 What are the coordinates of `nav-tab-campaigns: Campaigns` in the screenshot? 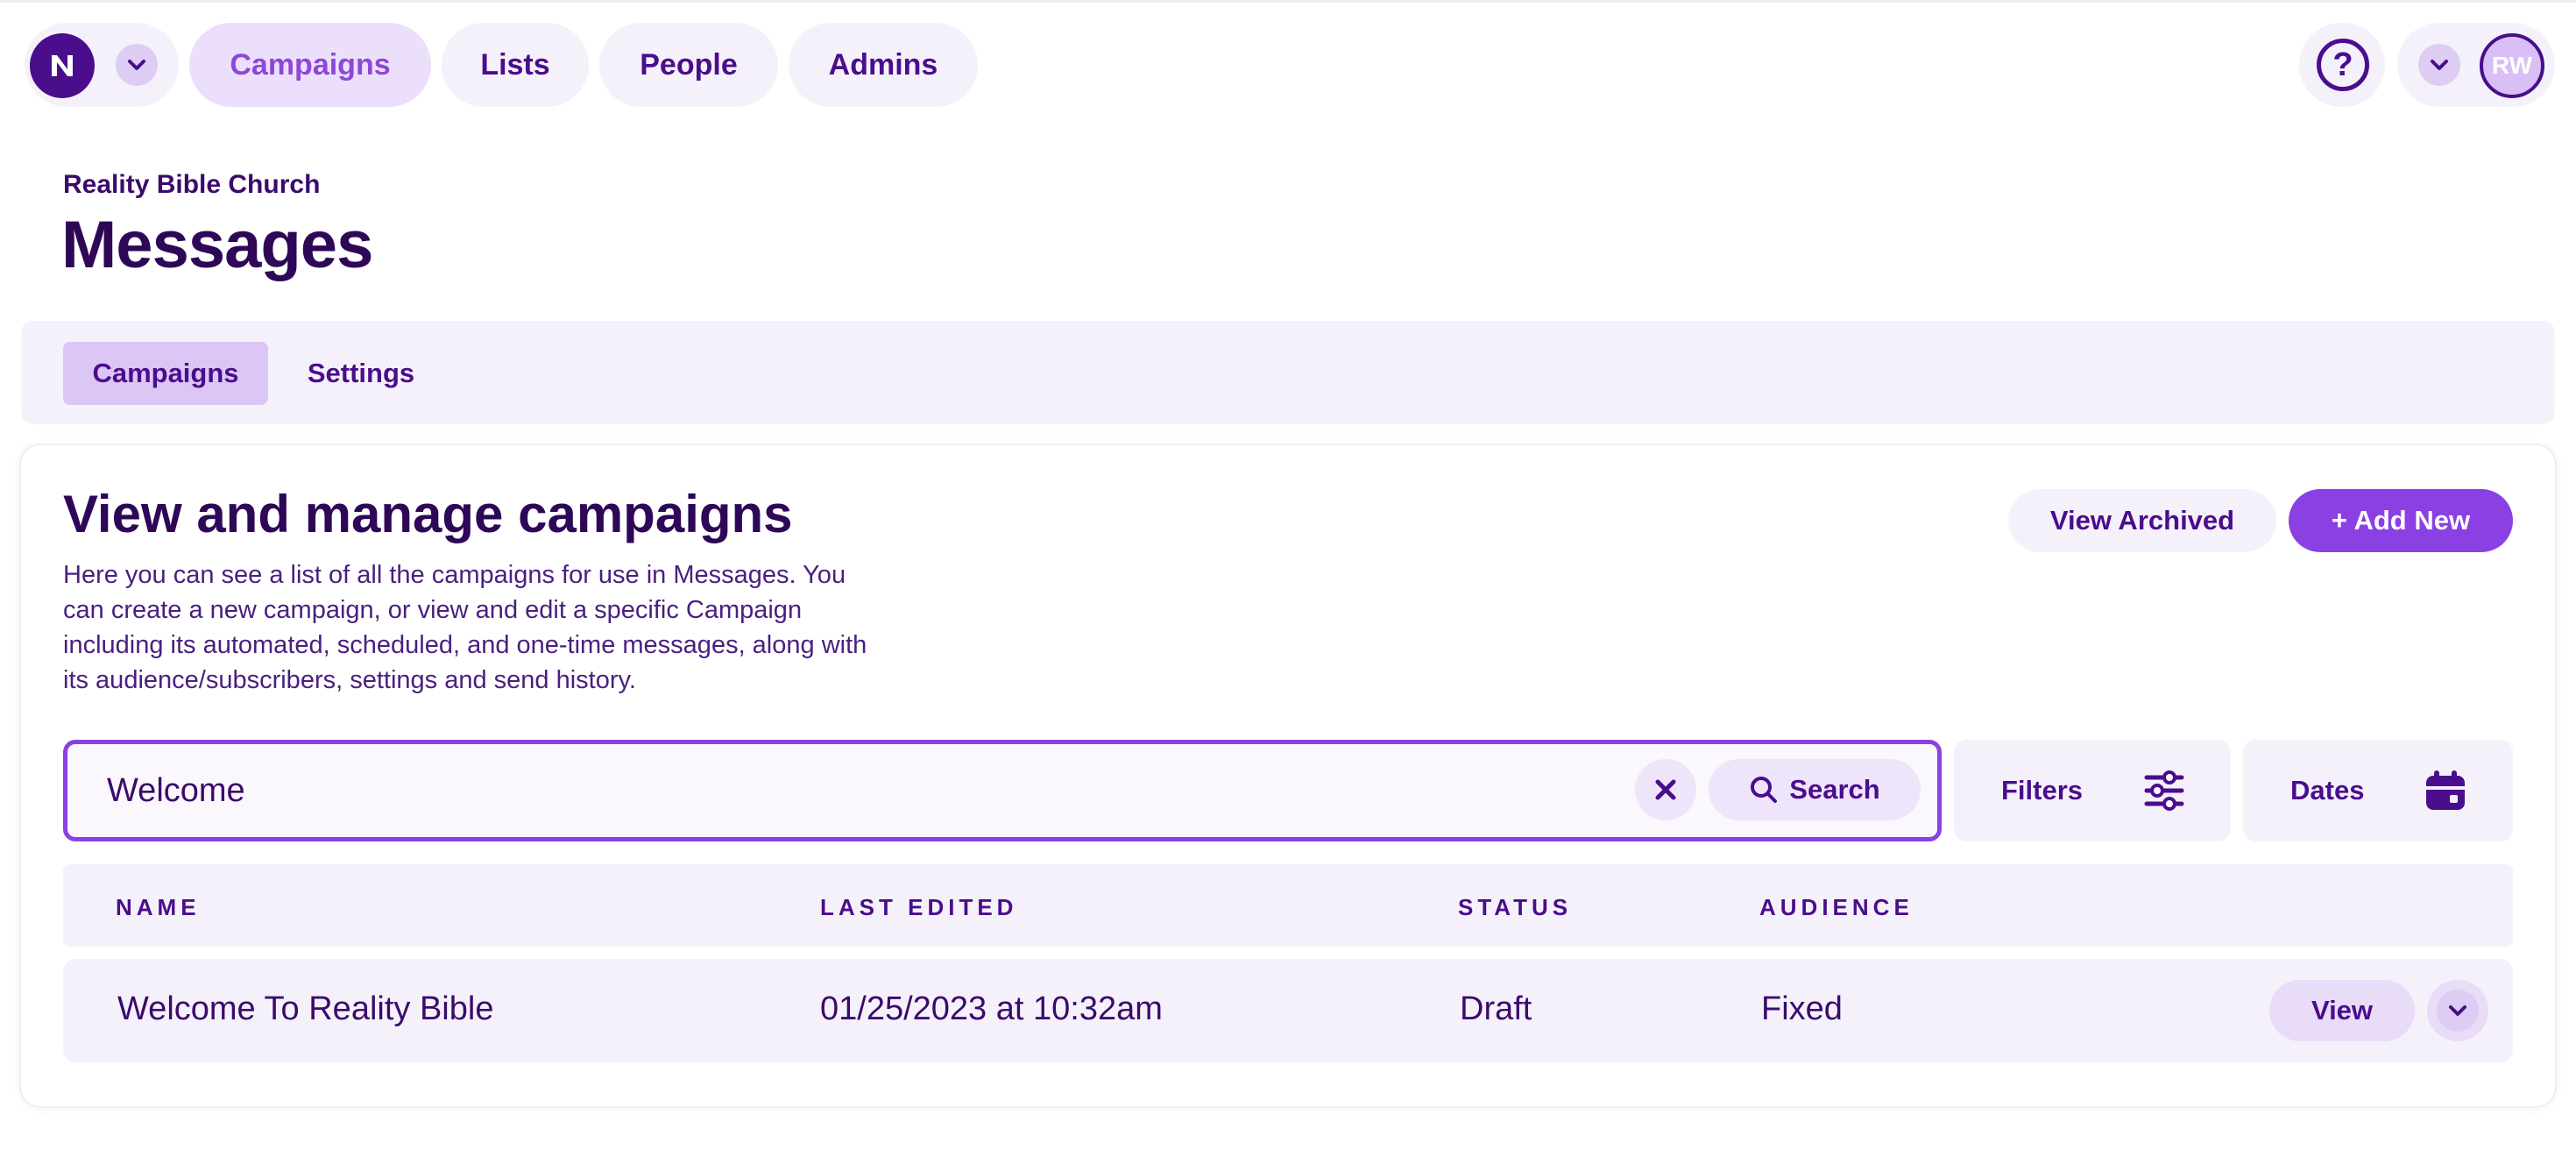 It's located at (310, 65).